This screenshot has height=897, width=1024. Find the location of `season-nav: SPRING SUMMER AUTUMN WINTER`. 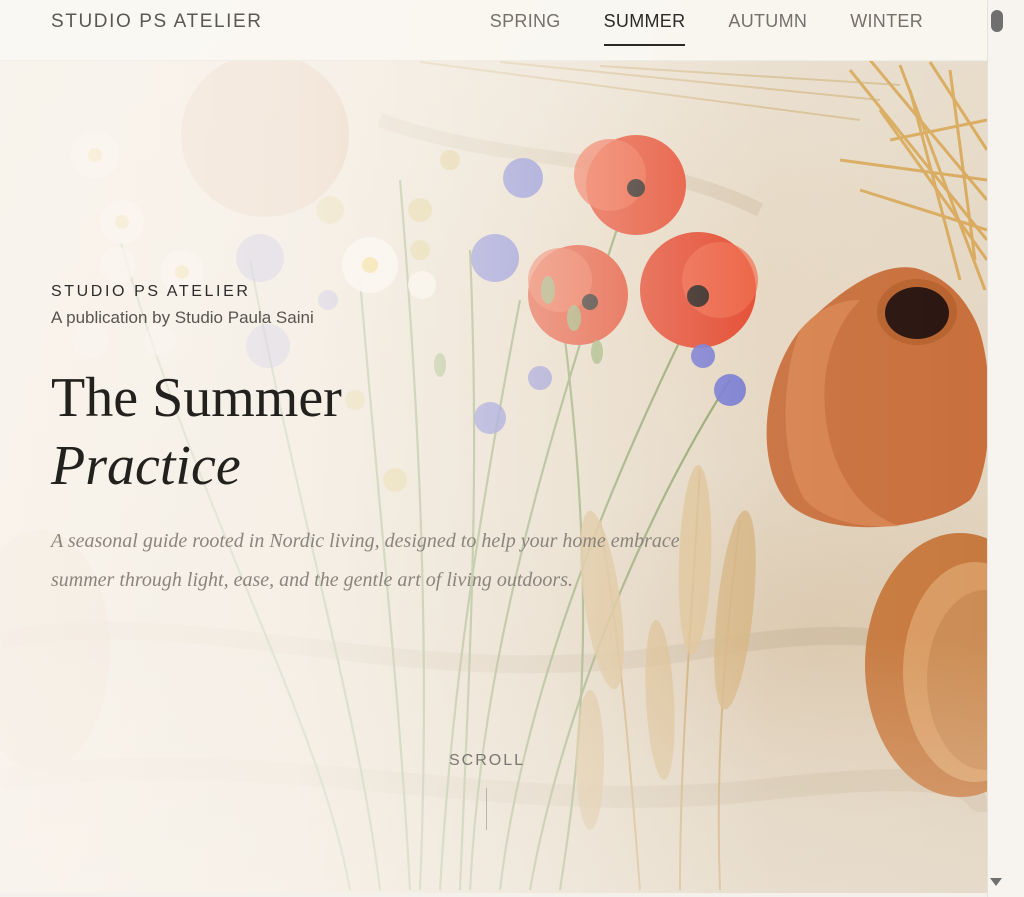

season-nav: SPRING SUMMER AUTUMN WINTER is located at coordinates (685, 23).